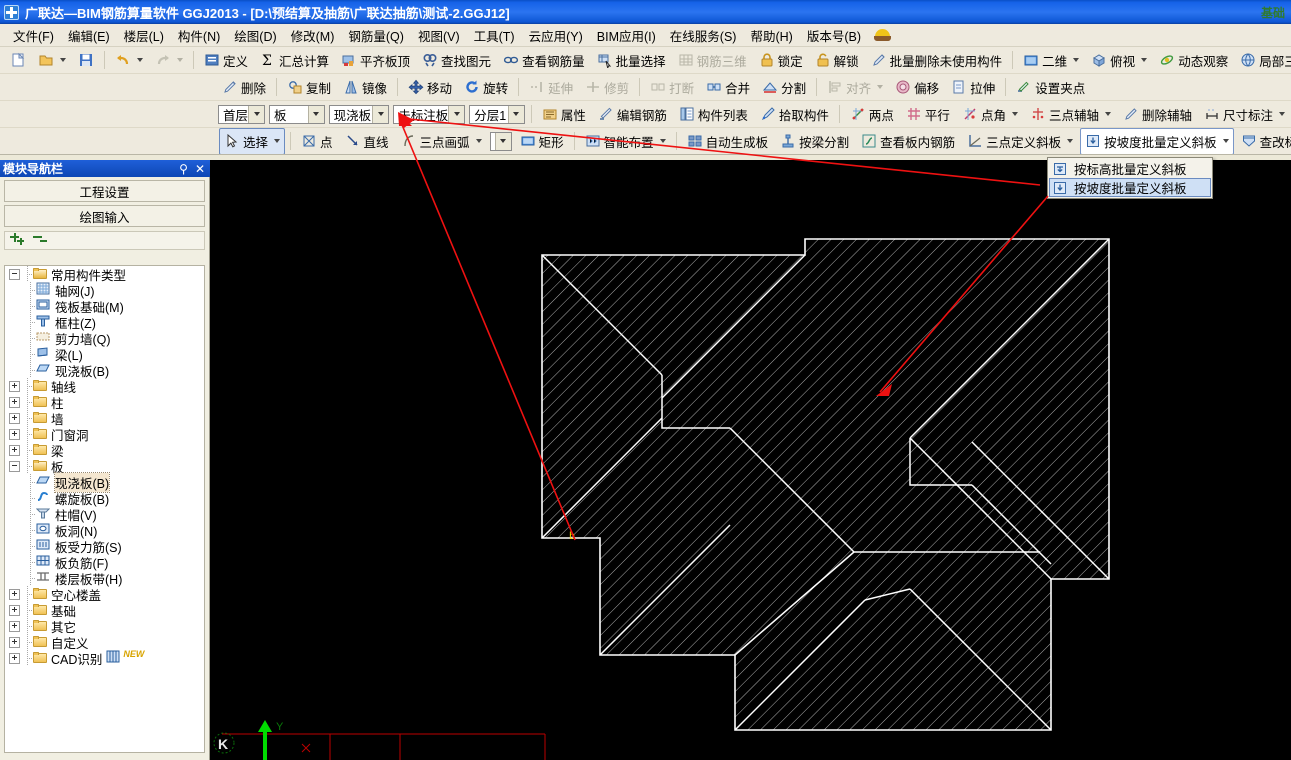 This screenshot has width=1291, height=760. What do you see at coordinates (1263, 60) in the screenshot?
I see `local-3d-button: 局部三维` at bounding box center [1263, 60].